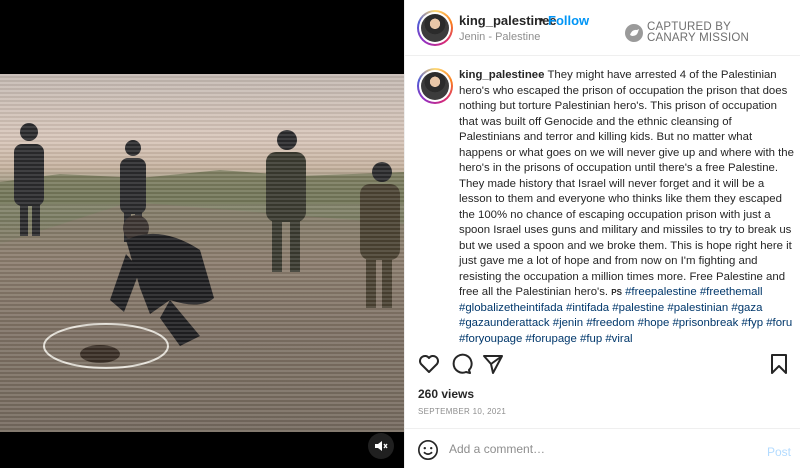 The width and height of the screenshot is (800, 468). I want to click on caption-avatar, so click(435, 86).